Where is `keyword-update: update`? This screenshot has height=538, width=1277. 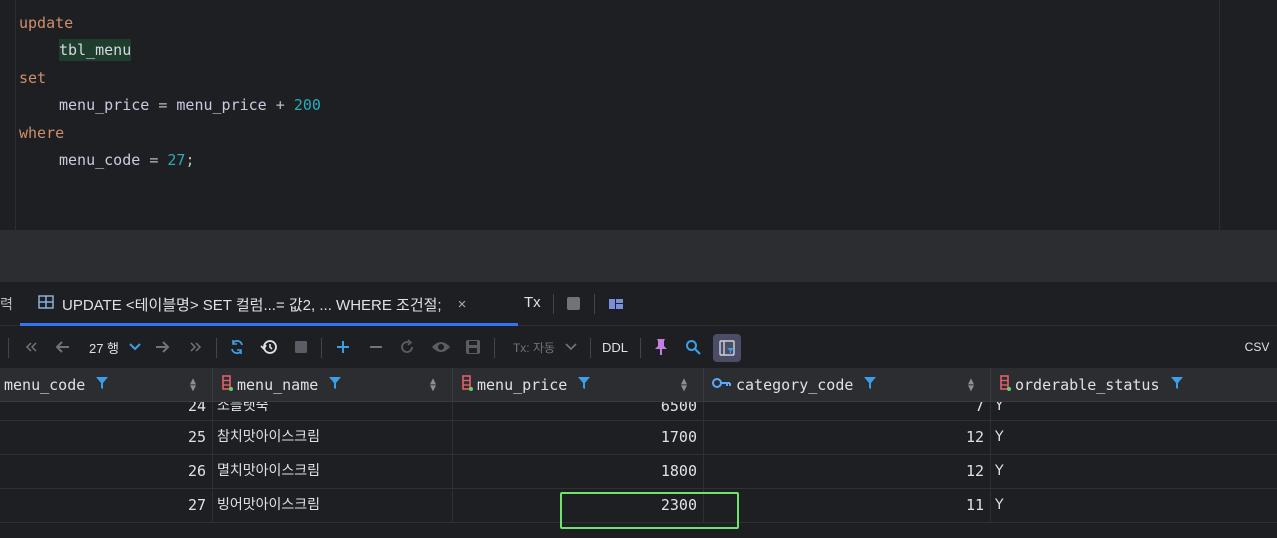
keyword-update: update is located at coordinates (46, 23).